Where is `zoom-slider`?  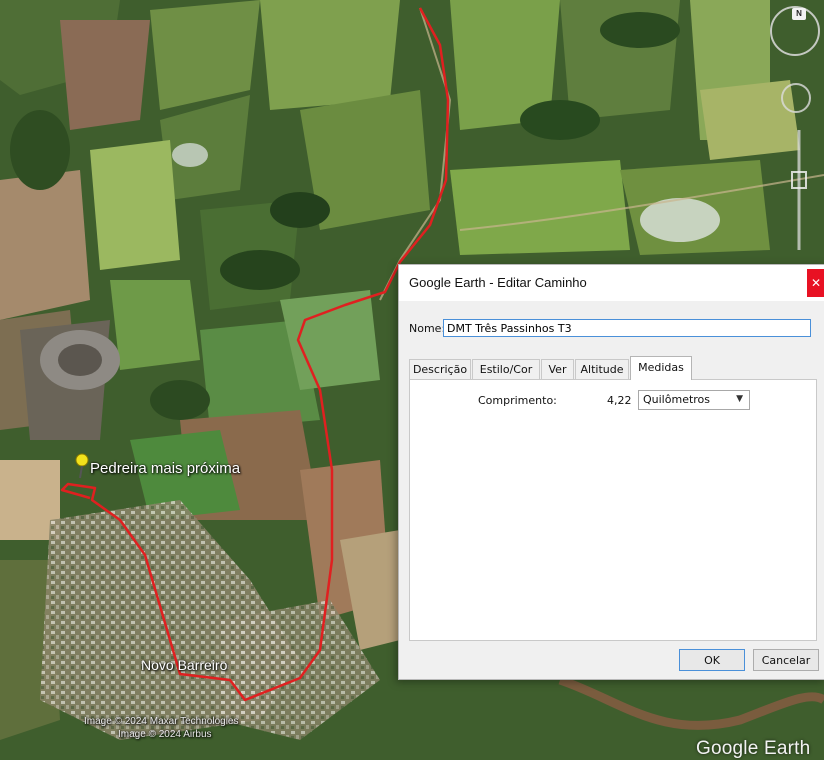 zoom-slider is located at coordinates (799, 190).